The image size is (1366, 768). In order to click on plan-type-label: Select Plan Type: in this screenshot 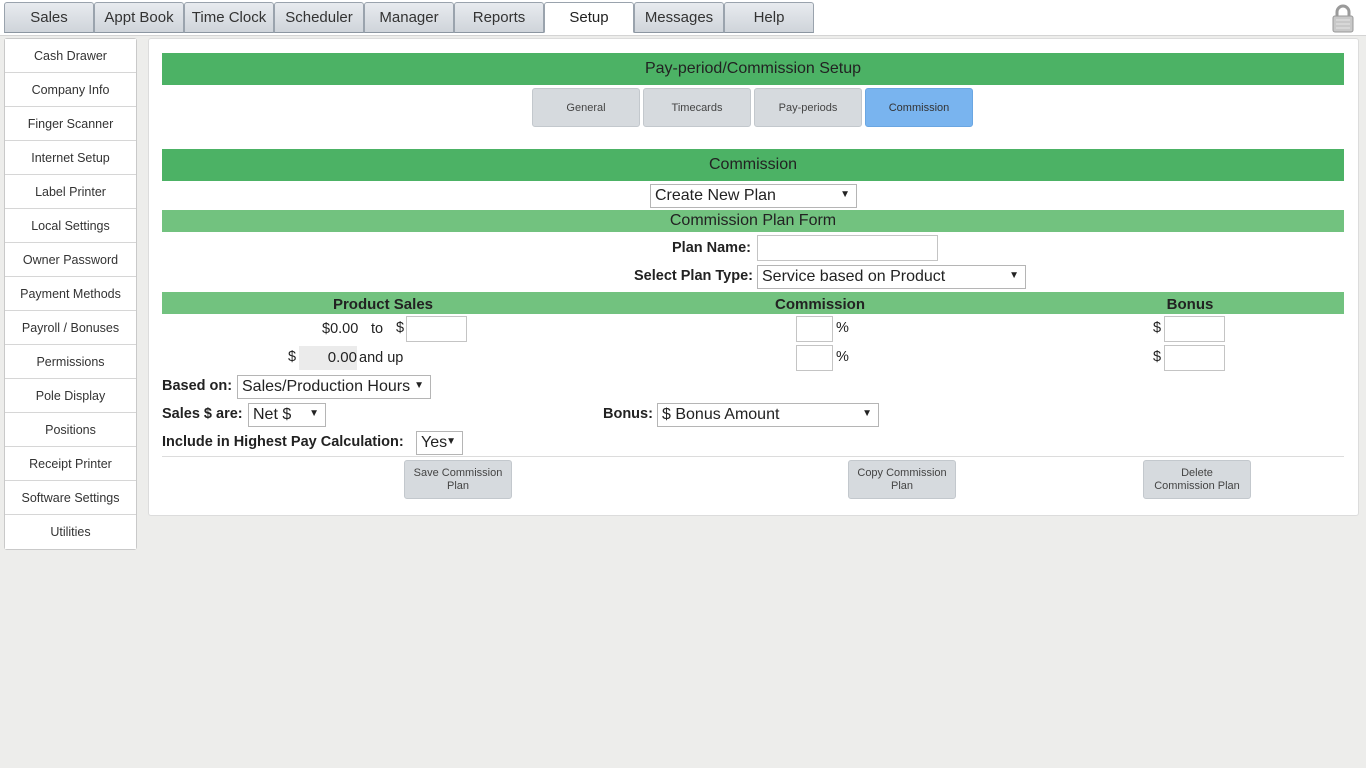, I will do `click(693, 276)`.